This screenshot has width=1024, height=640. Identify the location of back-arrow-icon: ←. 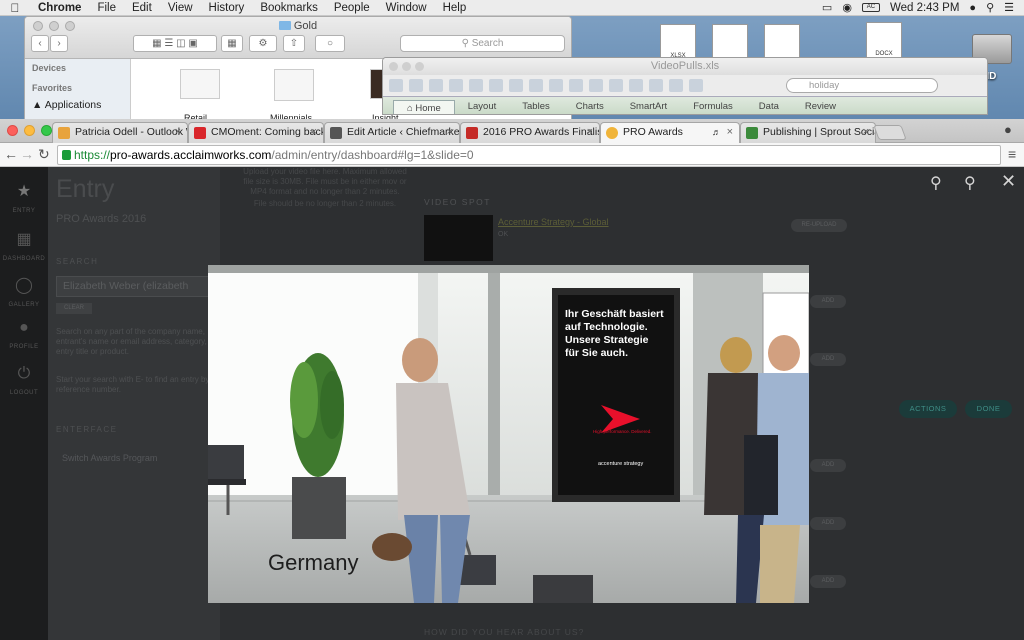
(11, 154).